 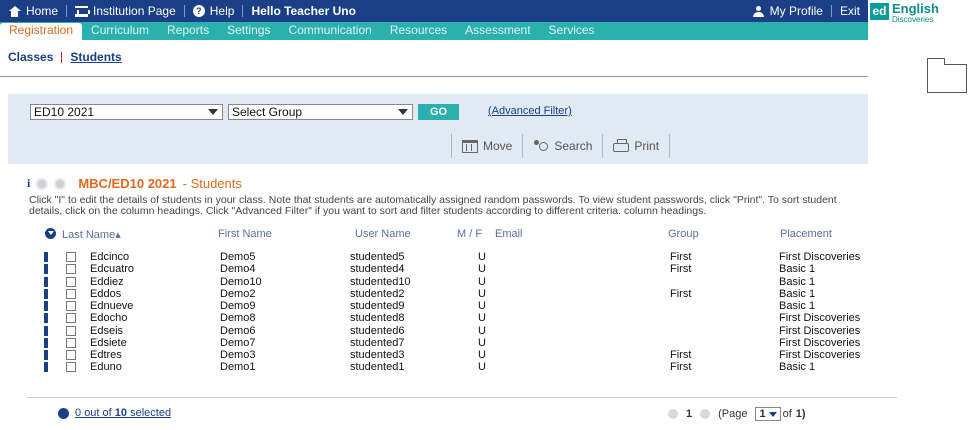 I want to click on column-header-group: Group, so click(x=683, y=234).